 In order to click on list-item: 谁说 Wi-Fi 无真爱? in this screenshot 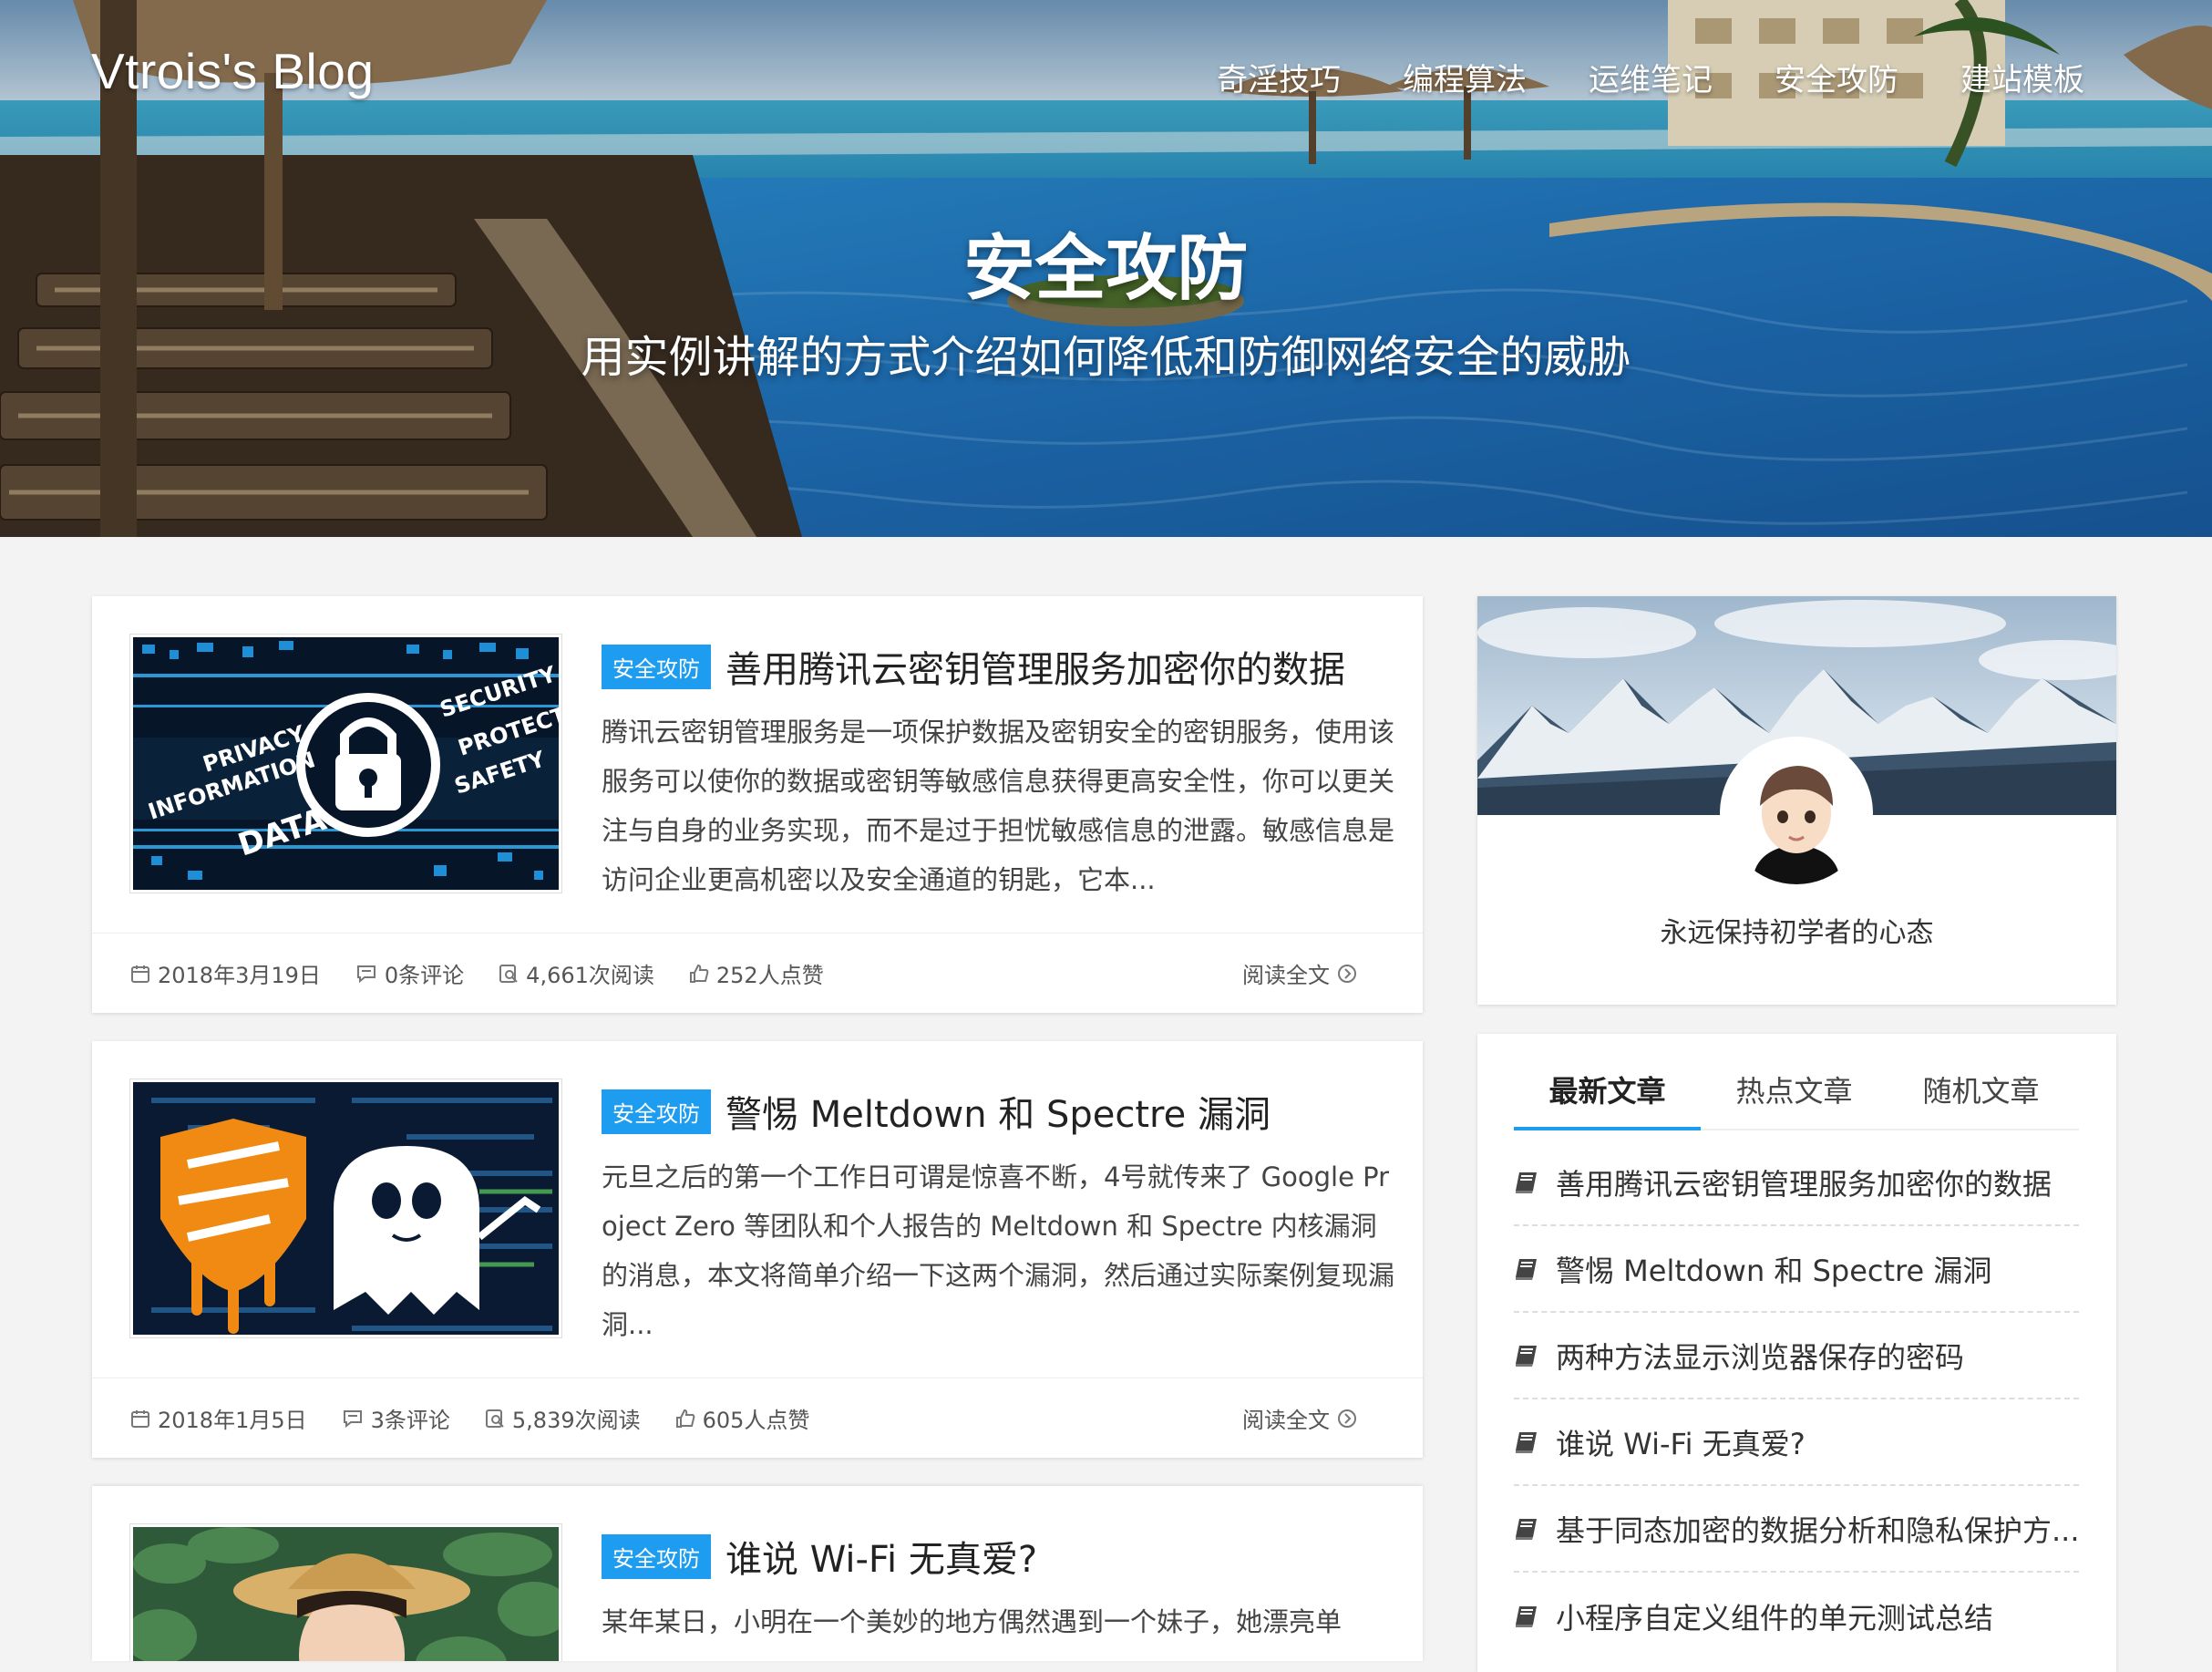, I will do `click(1796, 1443)`.